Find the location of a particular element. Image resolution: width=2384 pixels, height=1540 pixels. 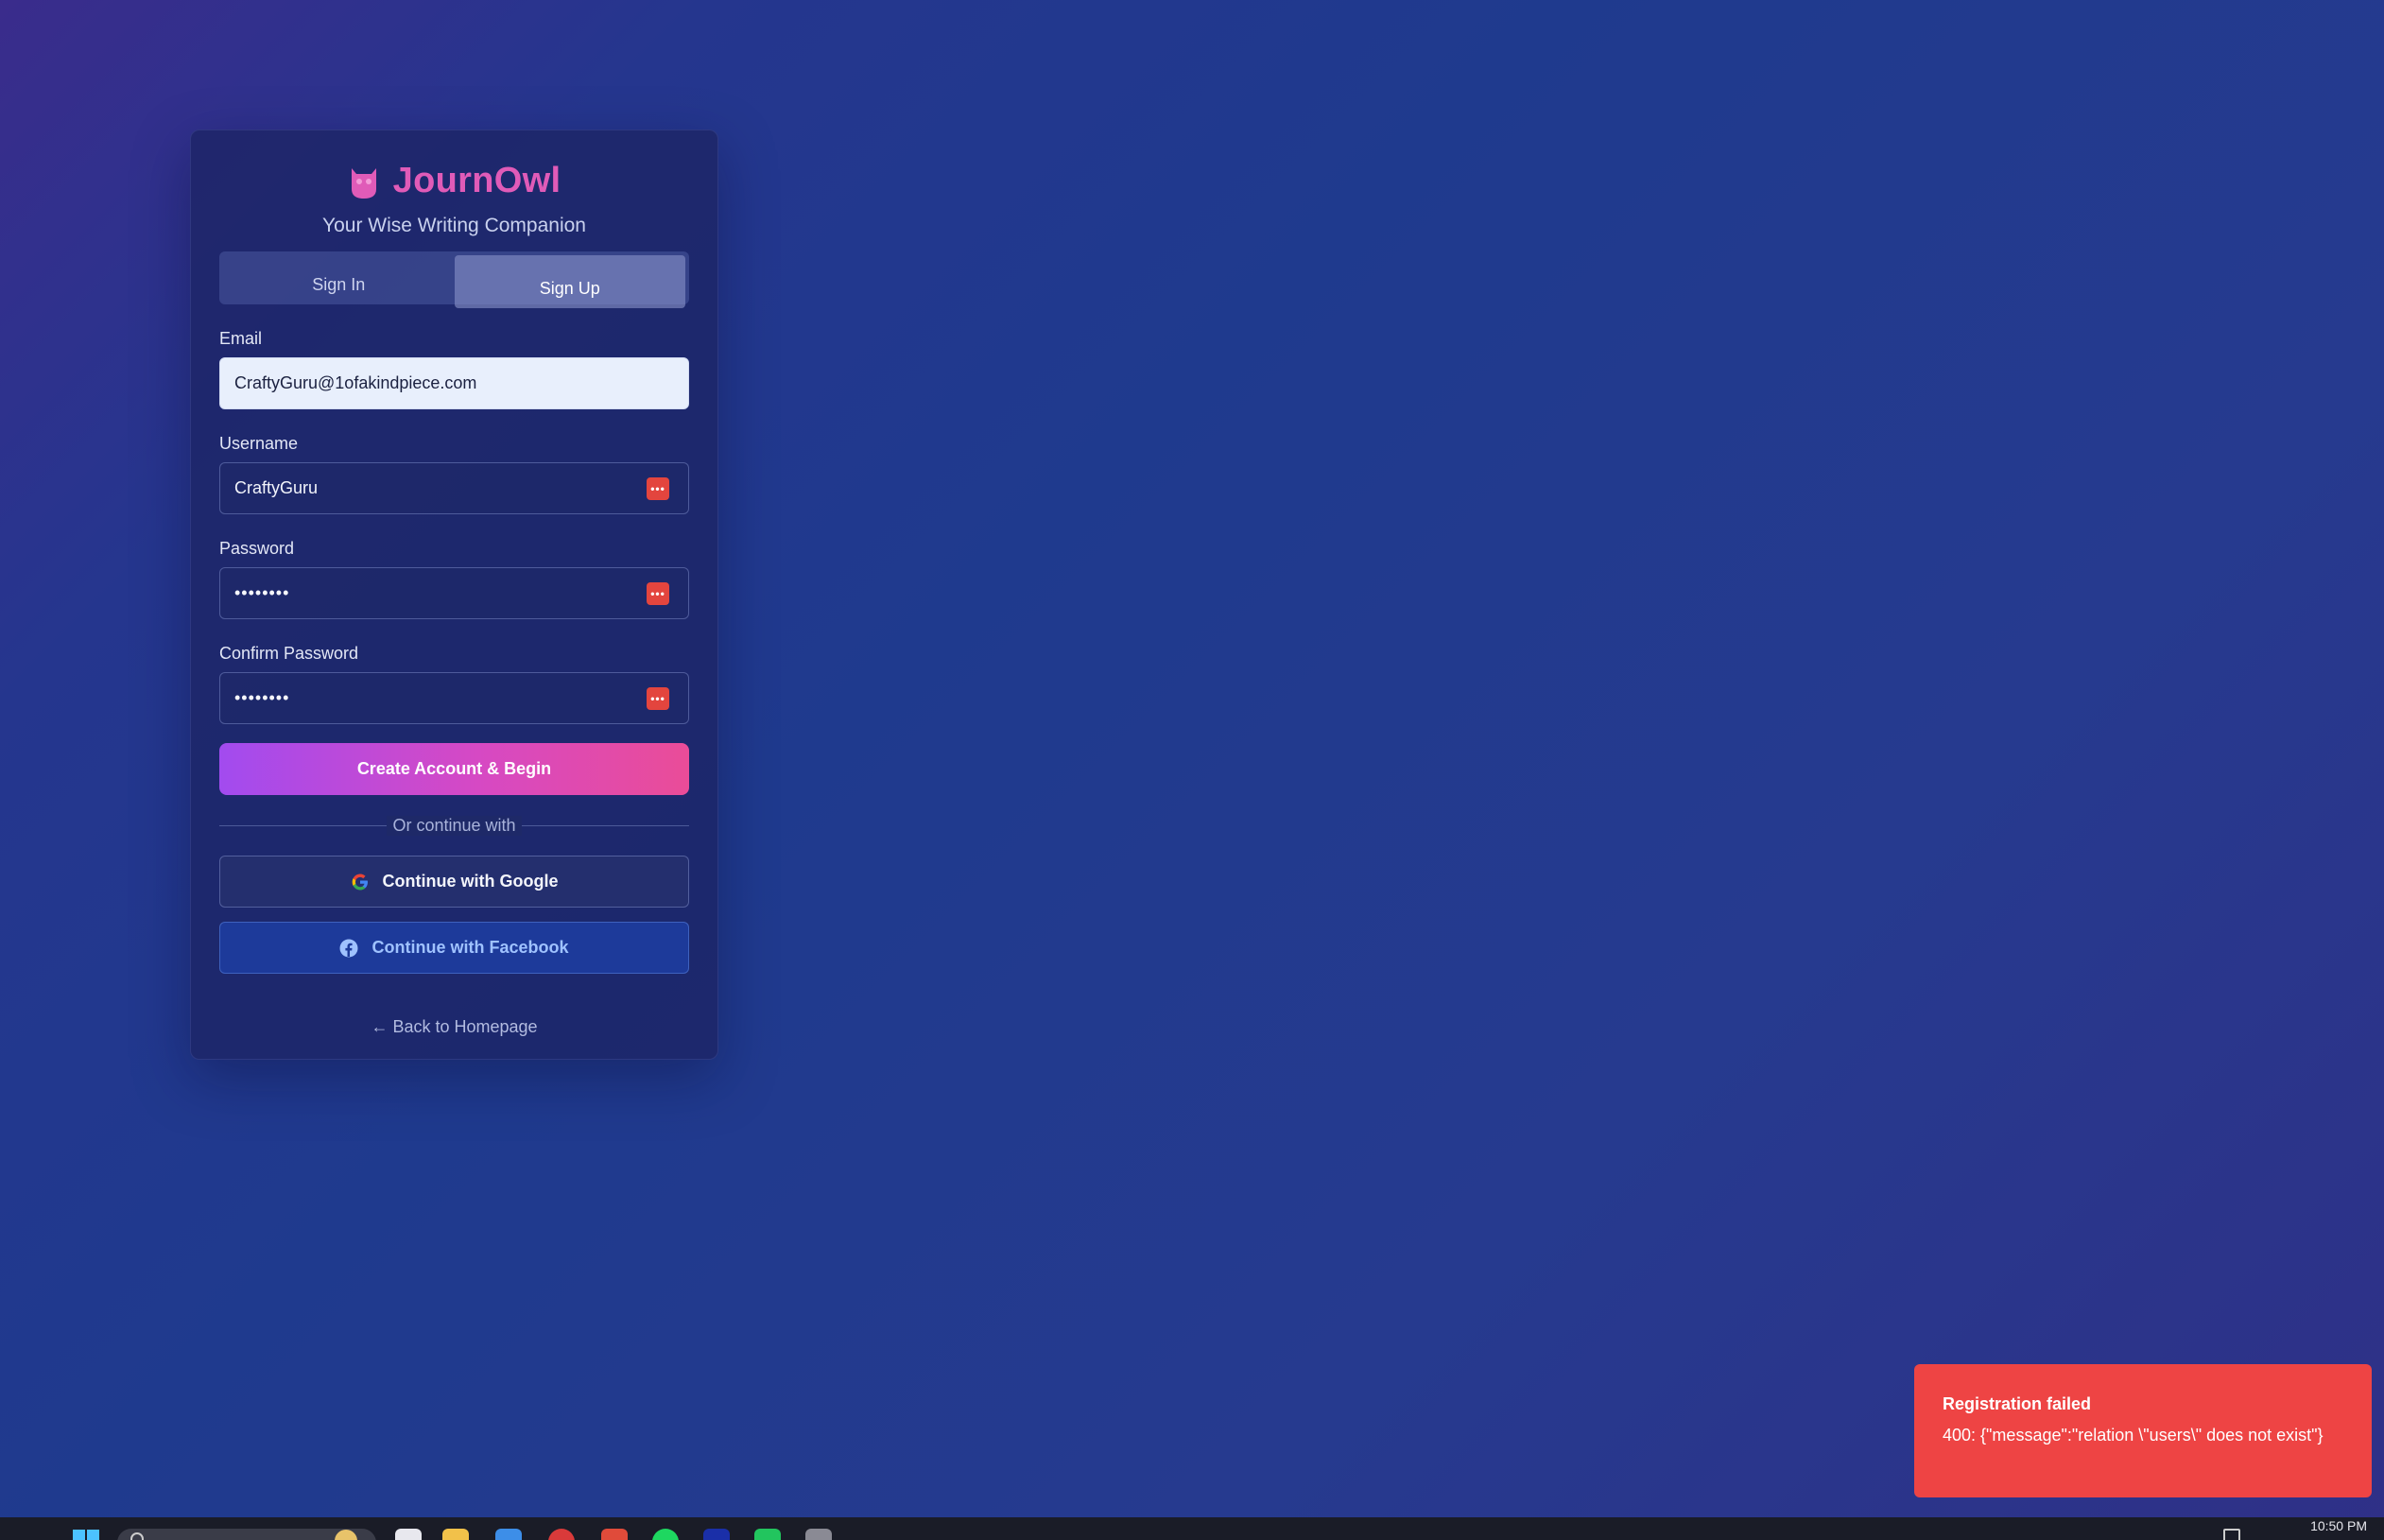

create-account-button: Create Account & Begin is located at coordinates (454, 769).